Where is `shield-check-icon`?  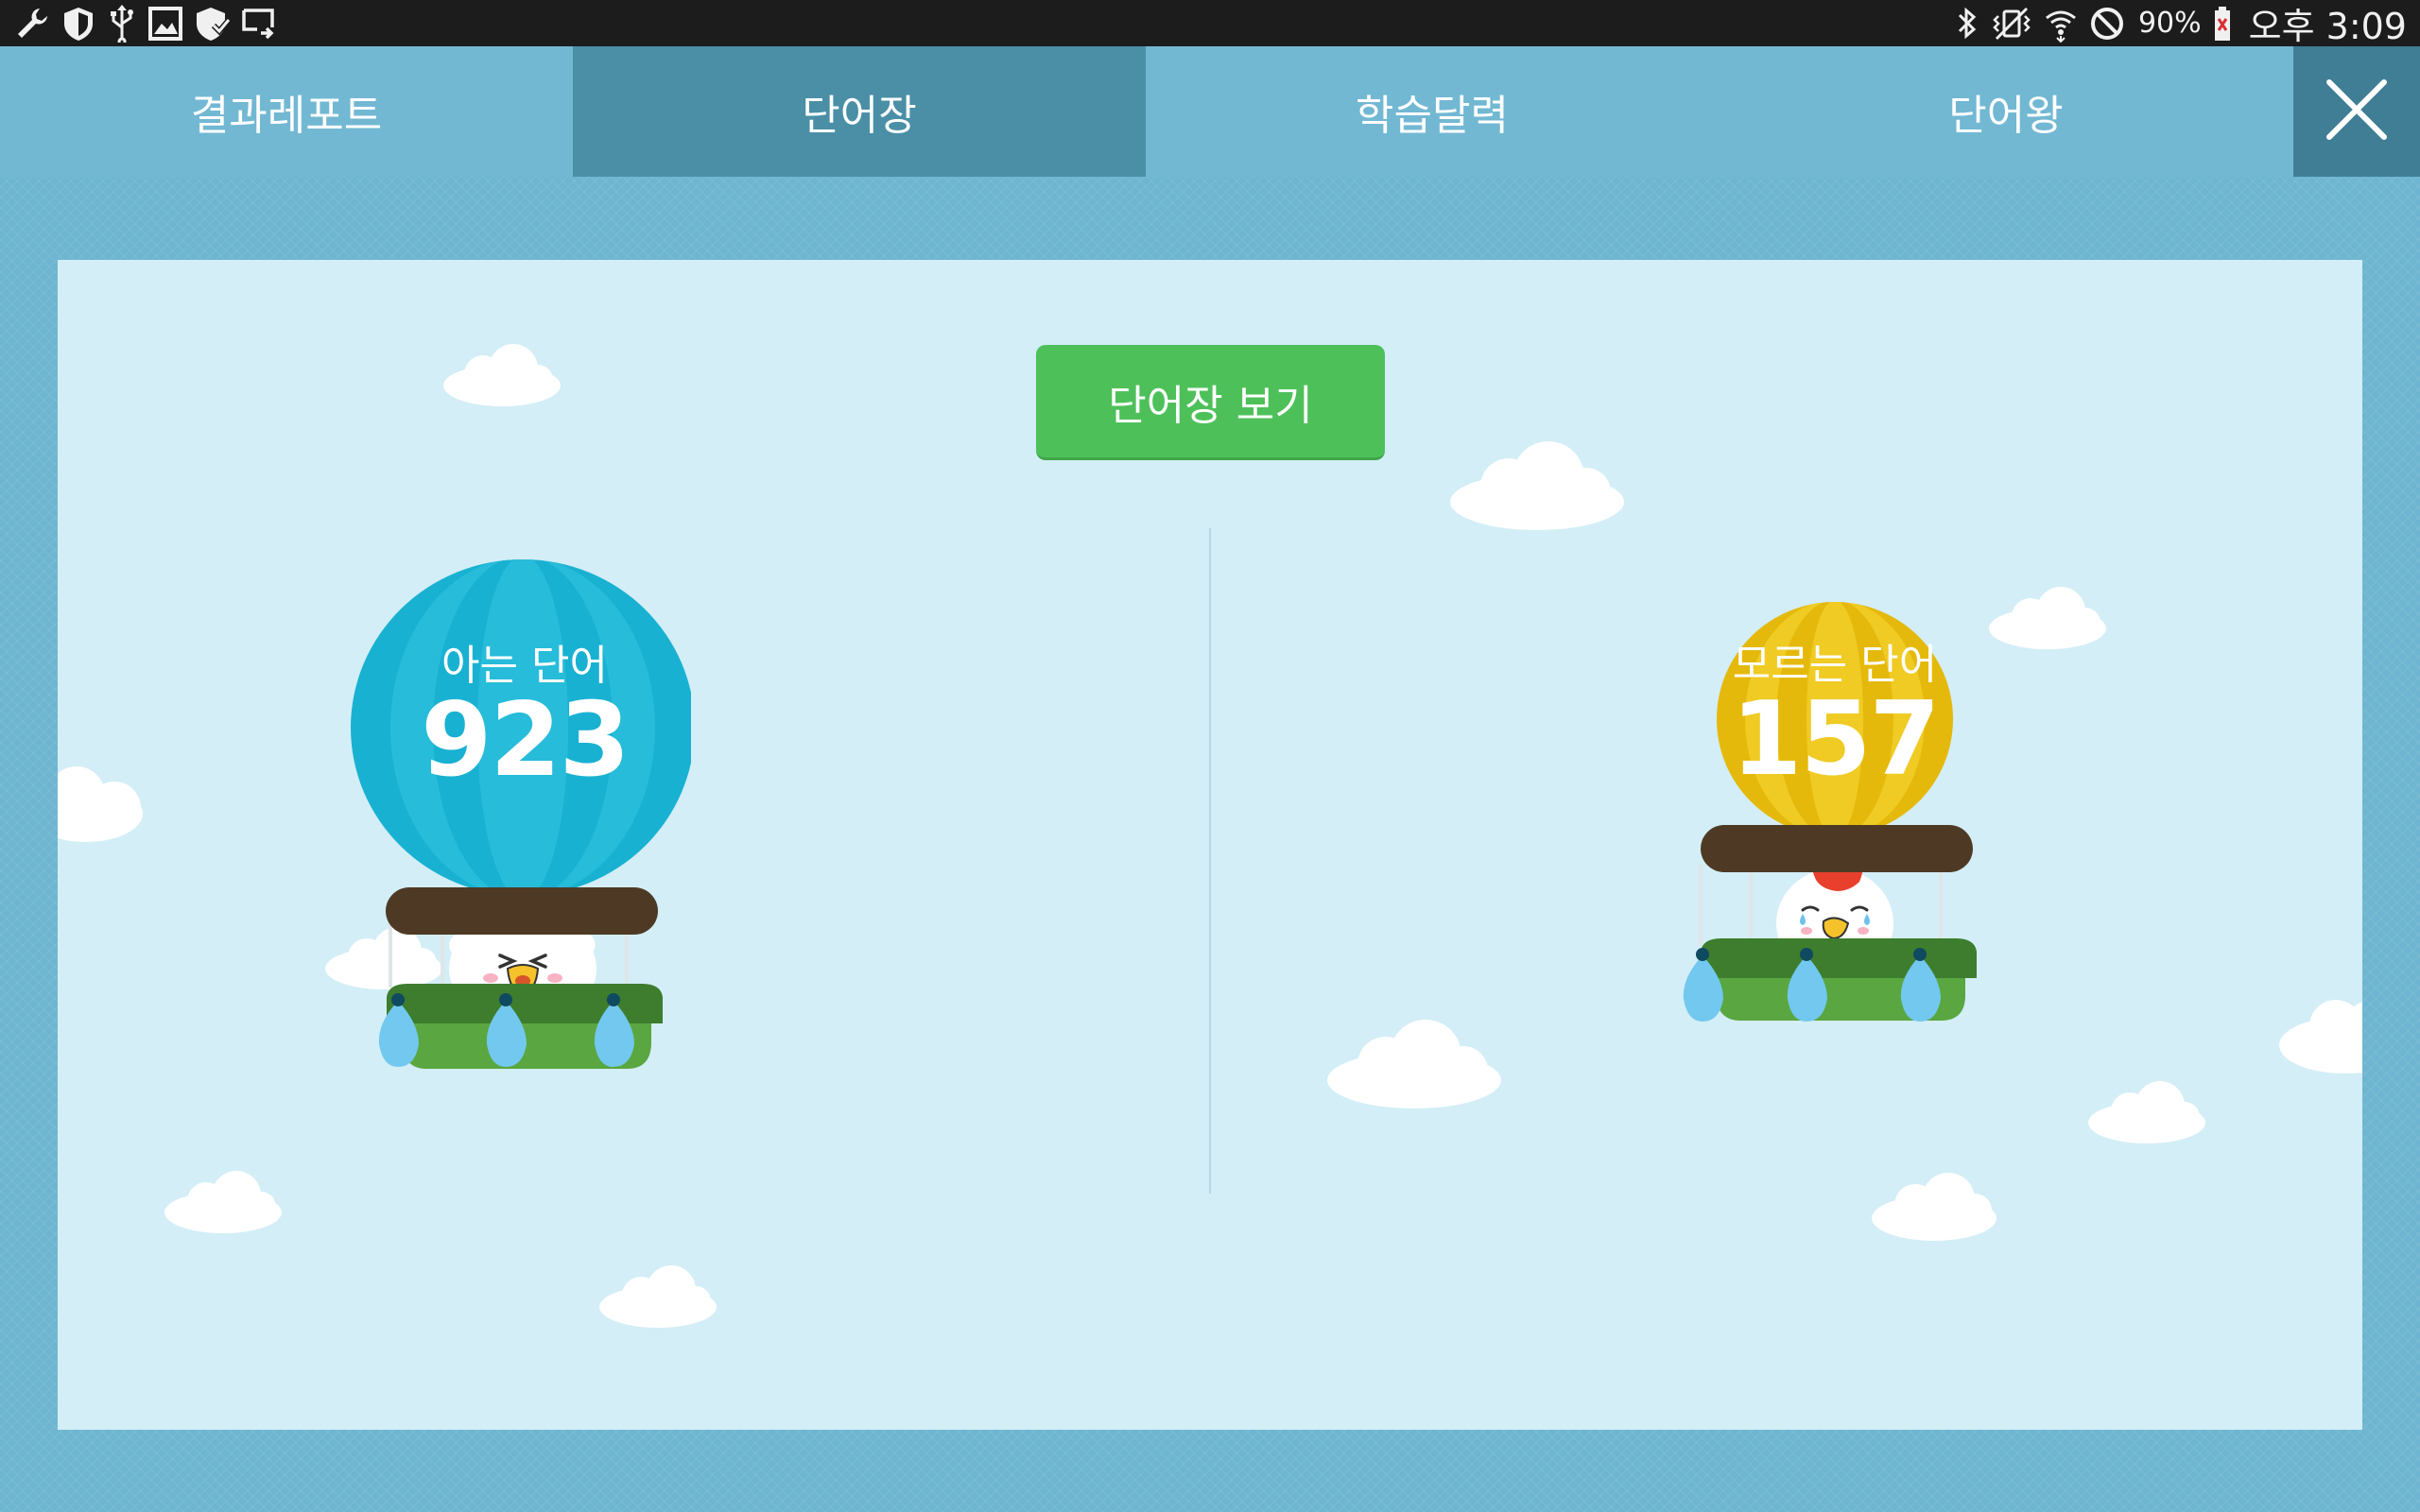
shield-check-icon is located at coordinates (212, 24).